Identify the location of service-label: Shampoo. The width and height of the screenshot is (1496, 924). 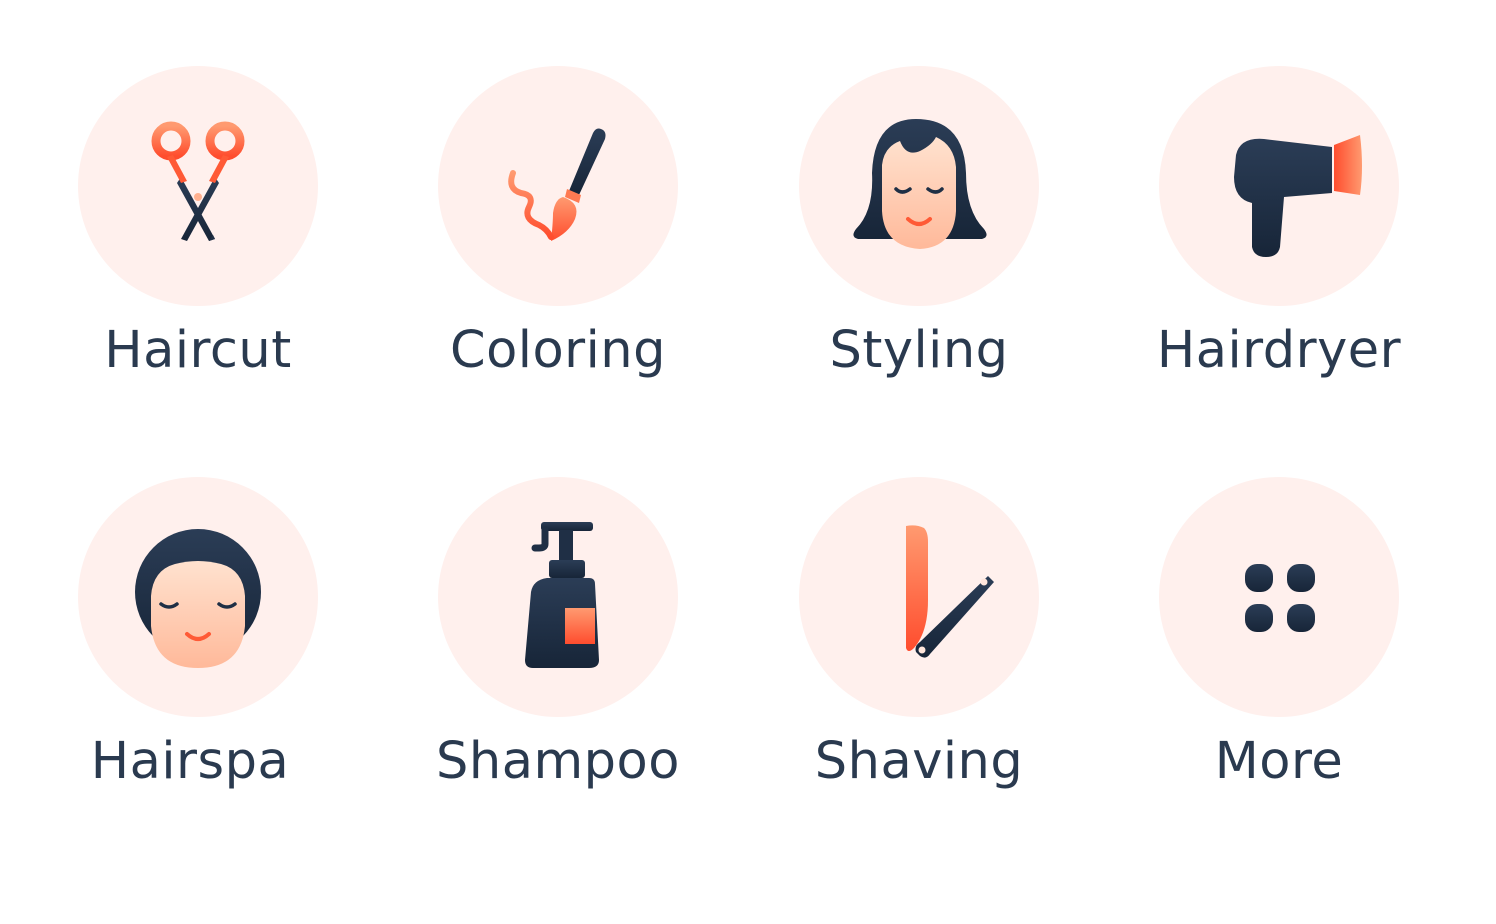
(558, 761).